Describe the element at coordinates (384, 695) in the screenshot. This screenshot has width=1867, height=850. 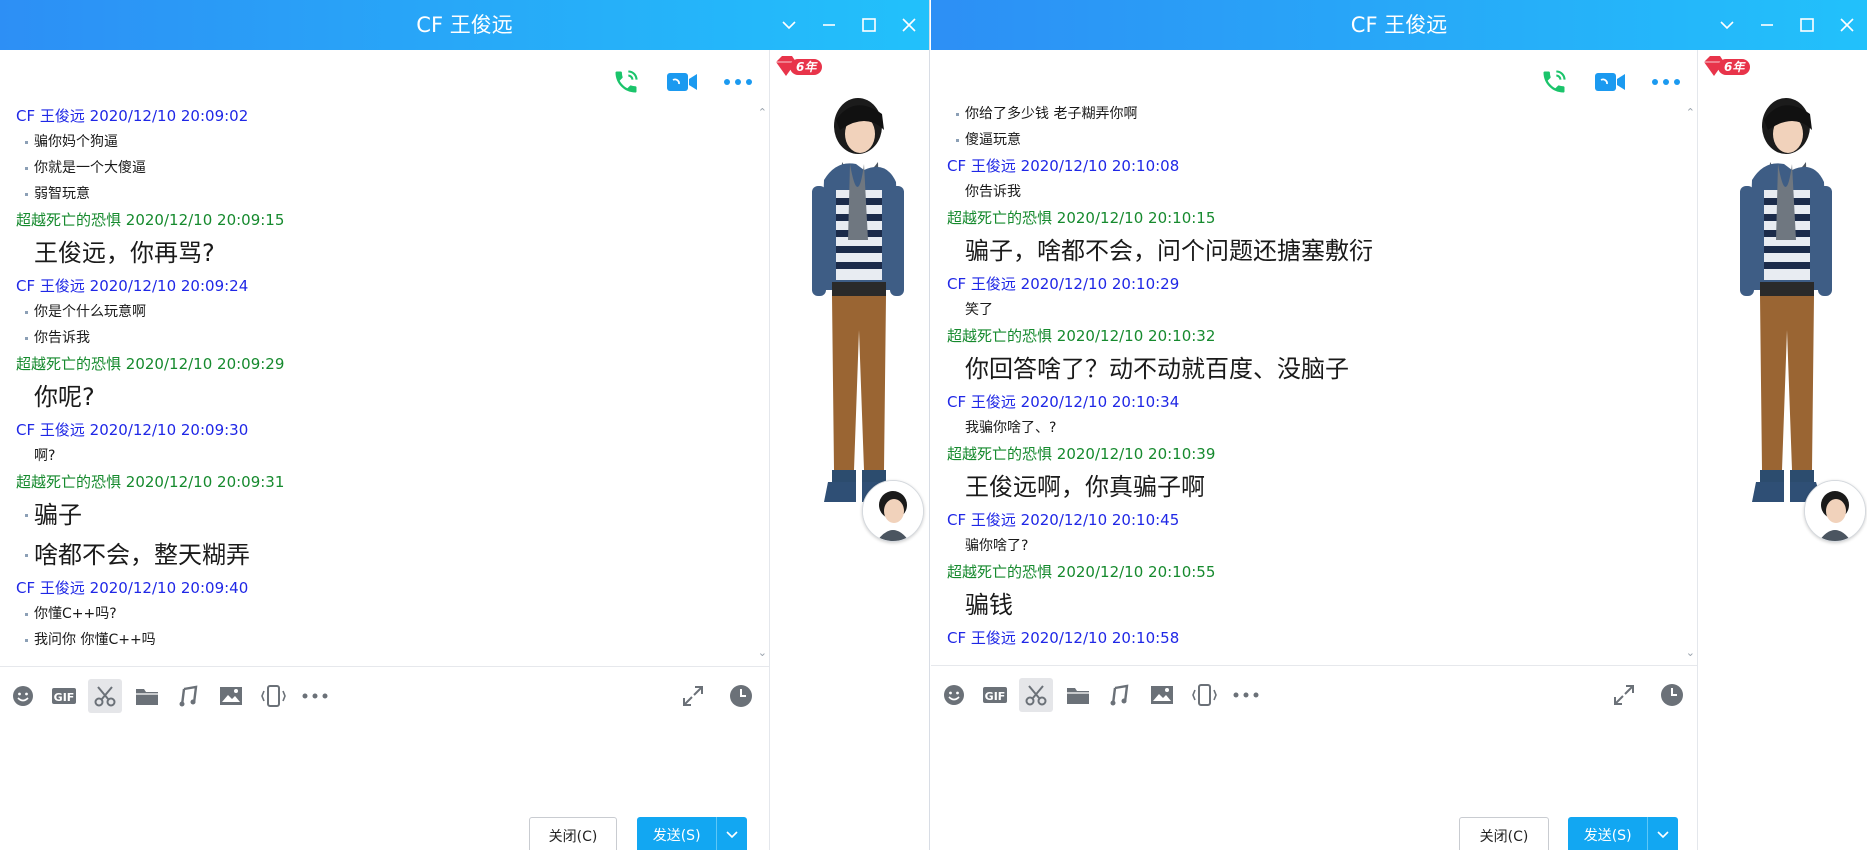
I see `input-toolbar: GIF` at that location.